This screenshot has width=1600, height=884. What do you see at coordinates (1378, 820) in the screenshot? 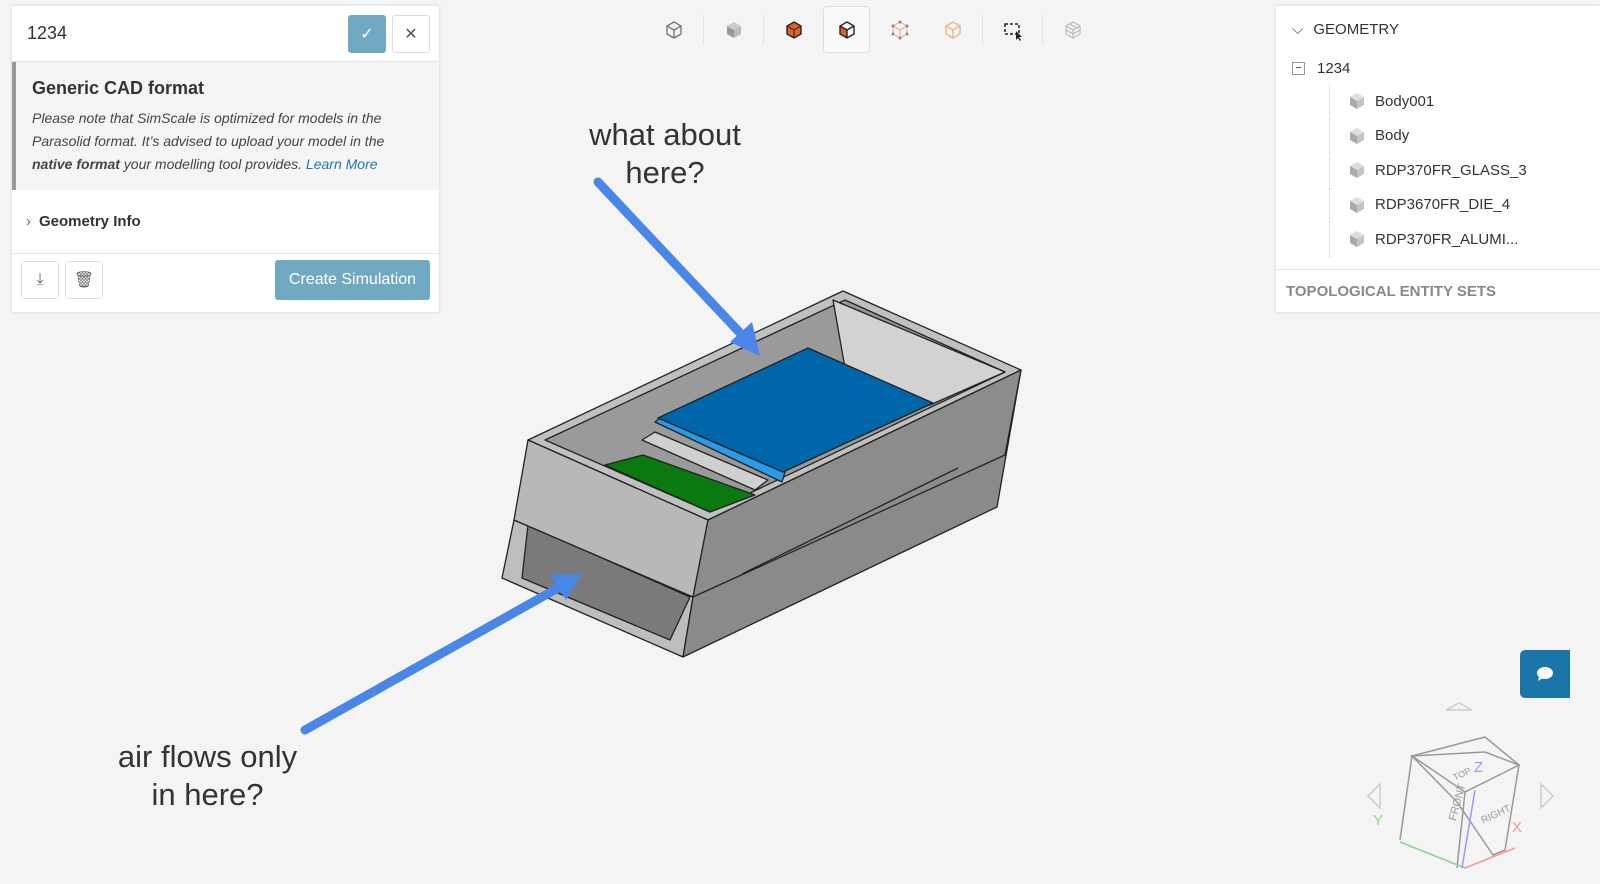
I see `axis-y-label: Y` at bounding box center [1378, 820].